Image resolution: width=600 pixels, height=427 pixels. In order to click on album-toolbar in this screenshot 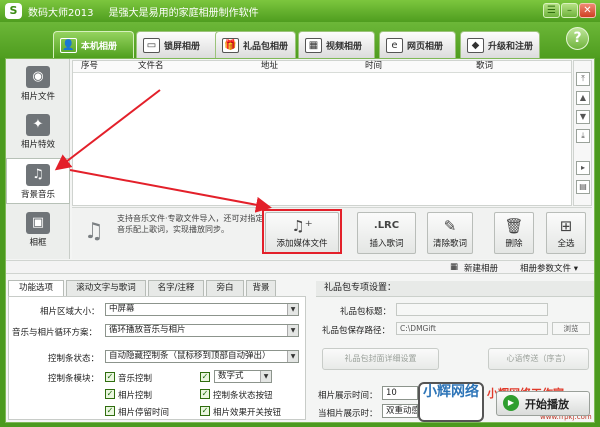, I will do `click(300, 267)`.